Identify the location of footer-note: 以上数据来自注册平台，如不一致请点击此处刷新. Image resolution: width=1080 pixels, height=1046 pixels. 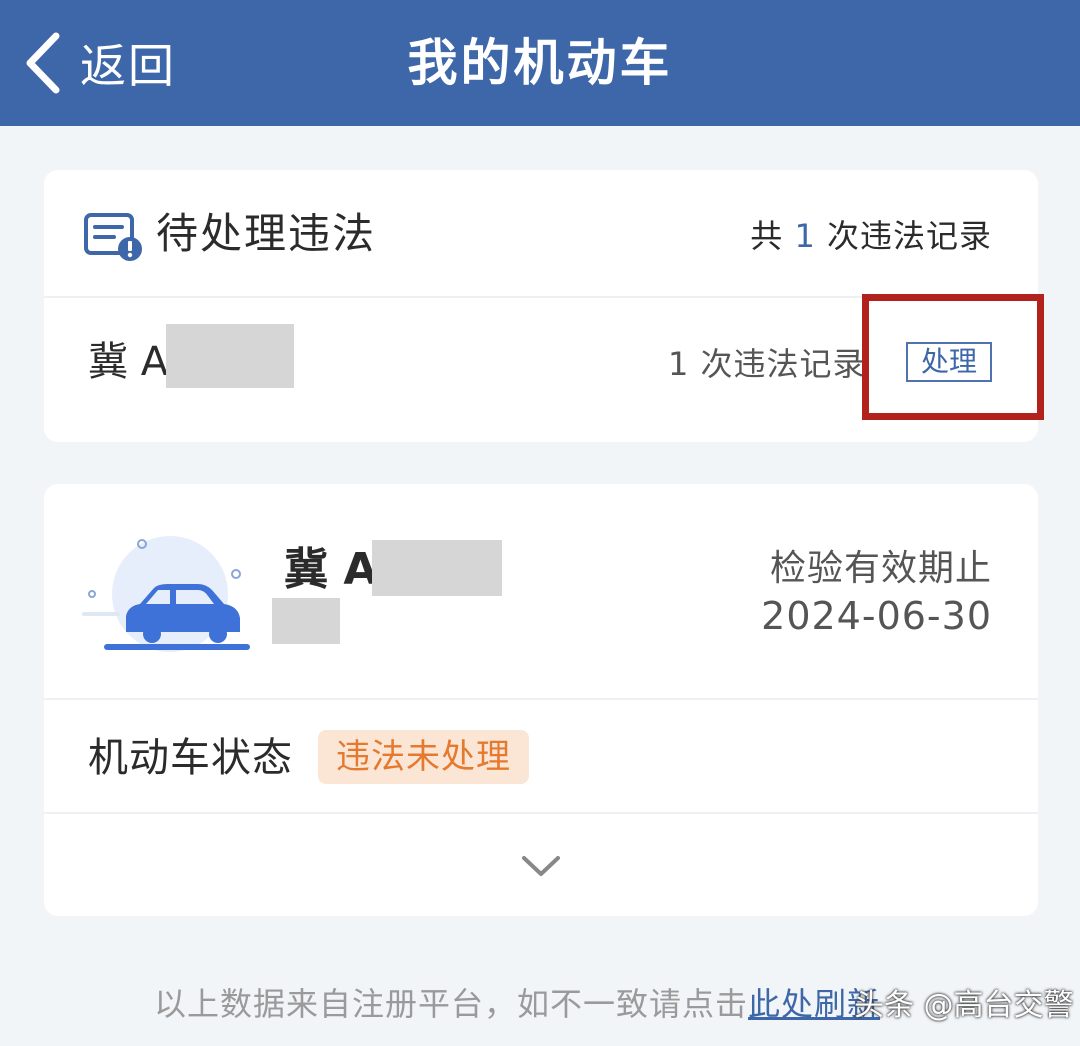
(517, 1004).